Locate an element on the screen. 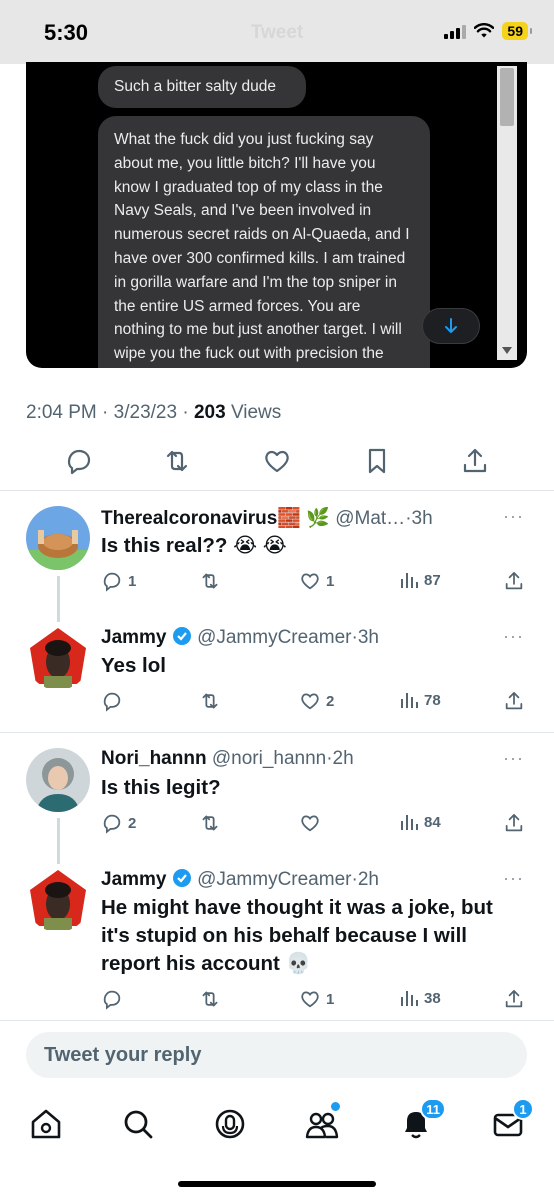 This screenshot has width=554, height=1200. reply-stats: 2 84 is located at coordinates (316, 824).